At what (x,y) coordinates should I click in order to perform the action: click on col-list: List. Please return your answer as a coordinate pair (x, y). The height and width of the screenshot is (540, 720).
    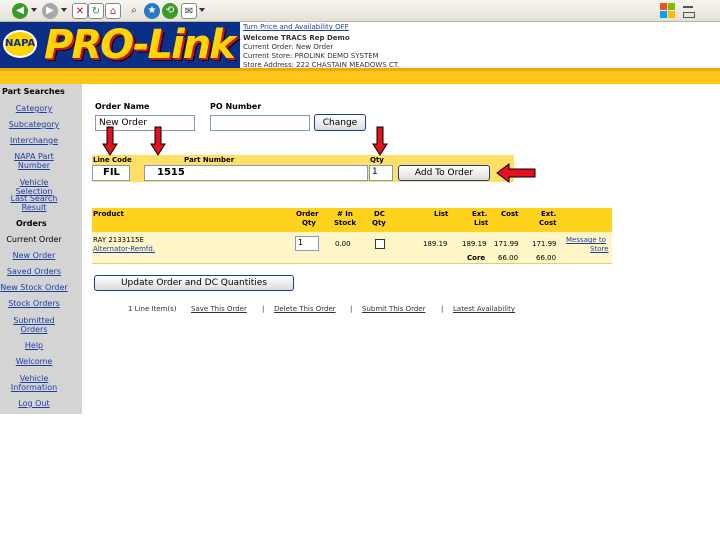
    Looking at the image, I should click on (441, 214).